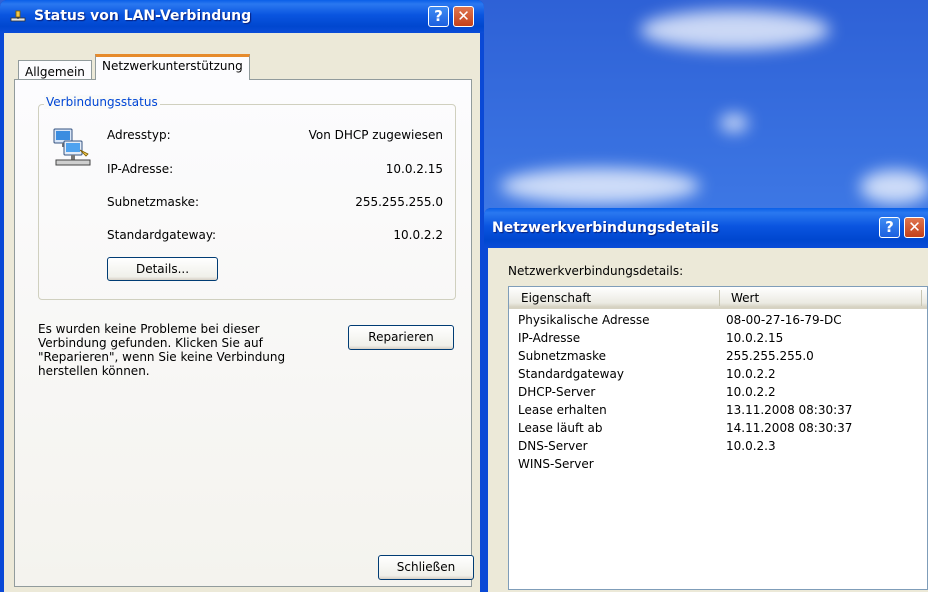 The image size is (928, 592). I want to click on row-property: DHCP-Server, so click(557, 392).